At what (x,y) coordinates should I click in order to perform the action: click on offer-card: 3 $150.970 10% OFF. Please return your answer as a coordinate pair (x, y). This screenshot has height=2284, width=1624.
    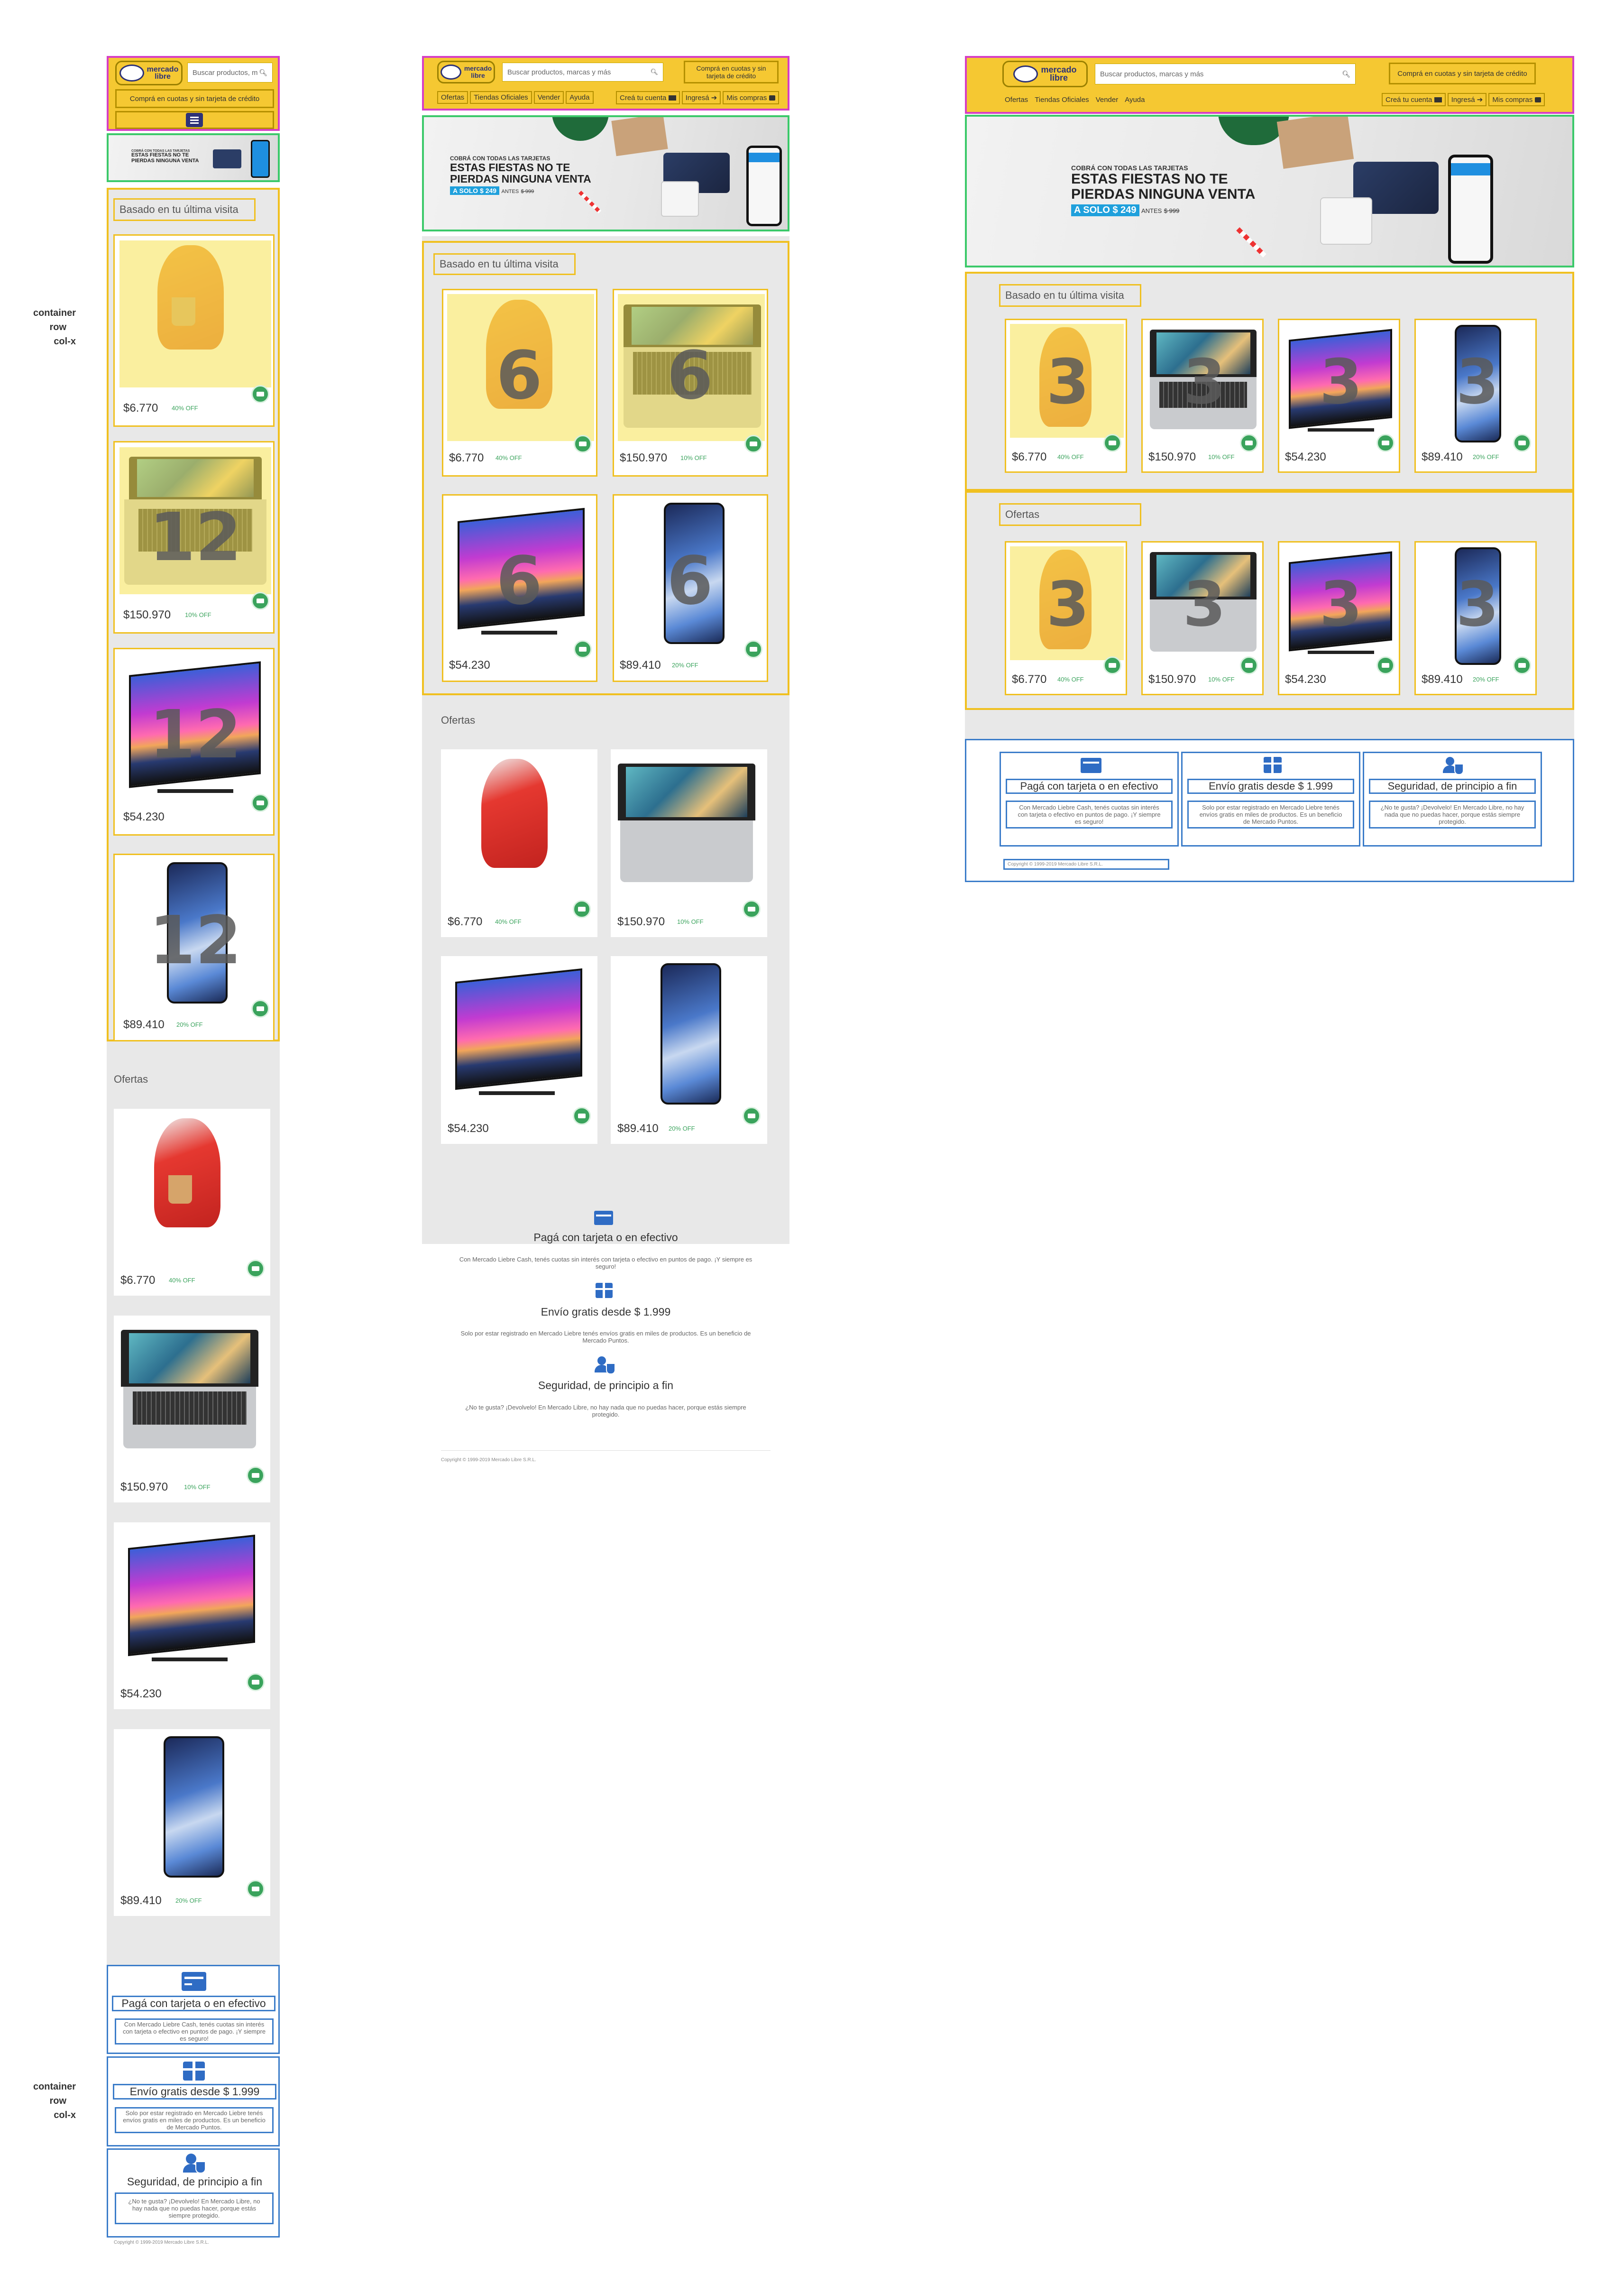
    Looking at the image, I should click on (1202, 618).